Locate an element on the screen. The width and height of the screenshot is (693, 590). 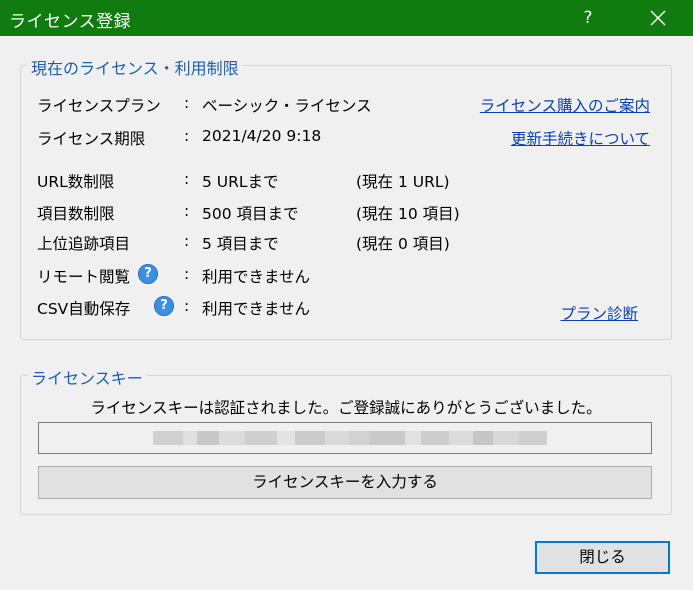
tracking-limit-value: 5 項目まで is located at coordinates (240, 244).